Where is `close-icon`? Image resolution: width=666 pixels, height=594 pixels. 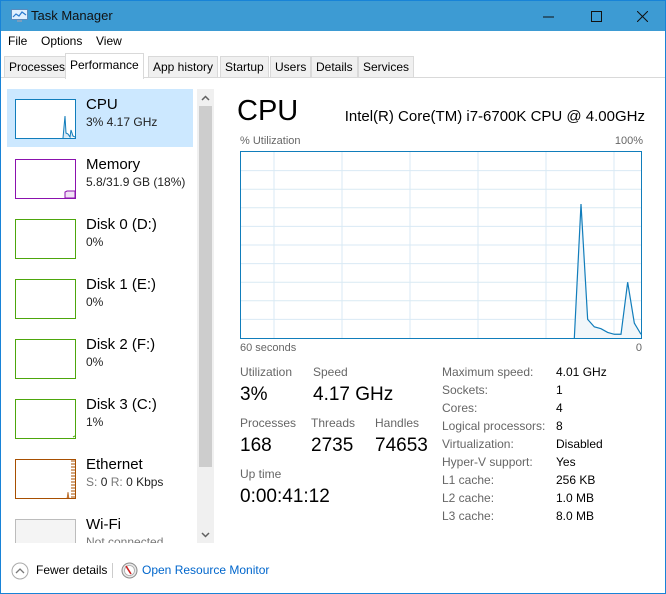
close-icon is located at coordinates (642, 16).